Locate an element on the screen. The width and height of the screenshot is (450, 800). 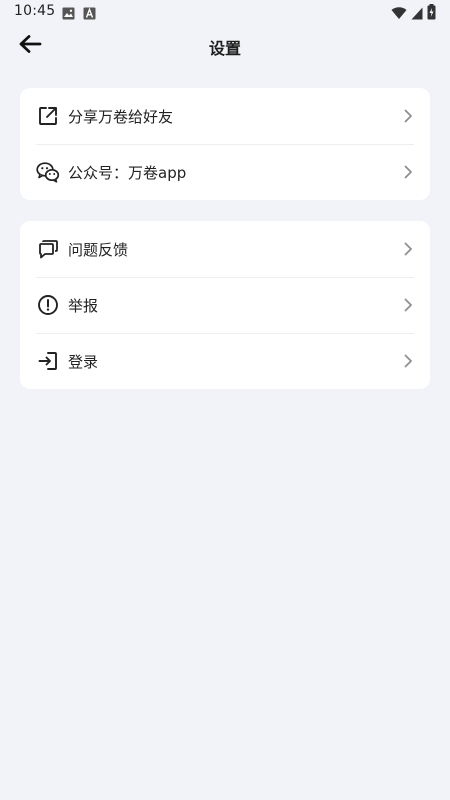
wechat-icon is located at coordinates (48, 172).